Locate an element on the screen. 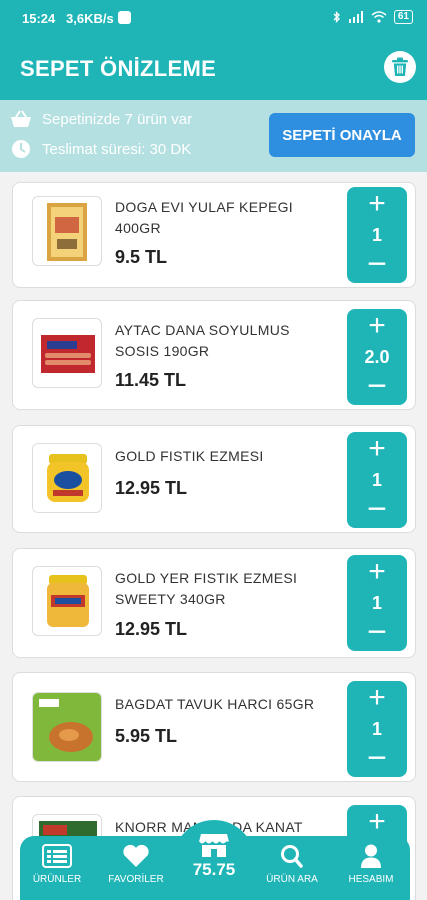  cart-count-row: Sepetinizde 7 ürün var is located at coordinates (101, 119).